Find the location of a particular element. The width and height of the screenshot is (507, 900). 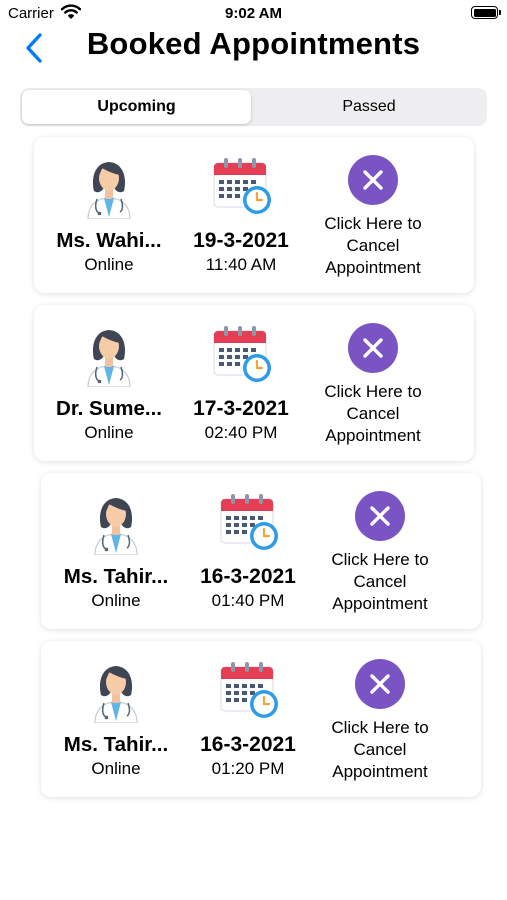

appointment-time: 11:40 AM is located at coordinates (241, 264).